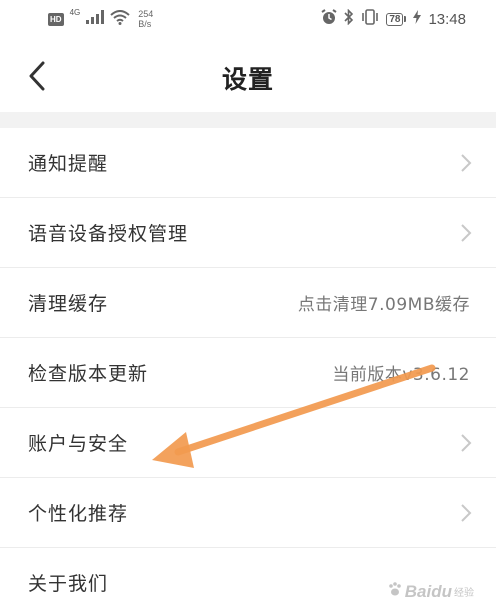  What do you see at coordinates (75, 12) in the screenshot?
I see `network-type: 4G` at bounding box center [75, 12].